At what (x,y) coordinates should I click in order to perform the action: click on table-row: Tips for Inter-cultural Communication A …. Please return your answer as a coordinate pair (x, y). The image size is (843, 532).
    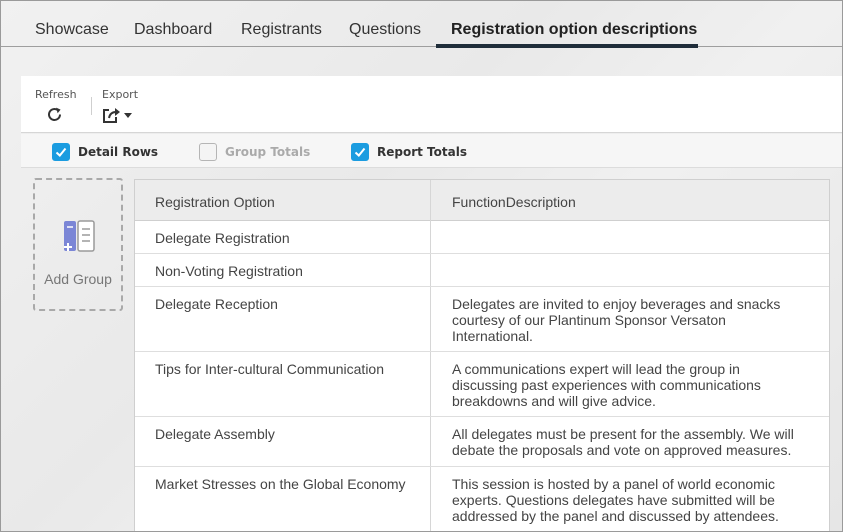
    Looking at the image, I should click on (482, 384).